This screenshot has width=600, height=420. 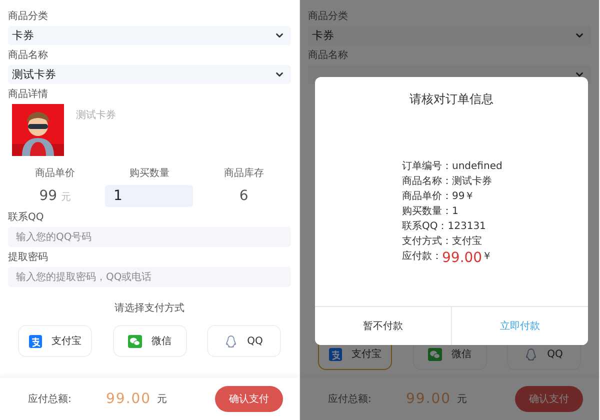 I want to click on payment-option: QQ, so click(x=244, y=341).